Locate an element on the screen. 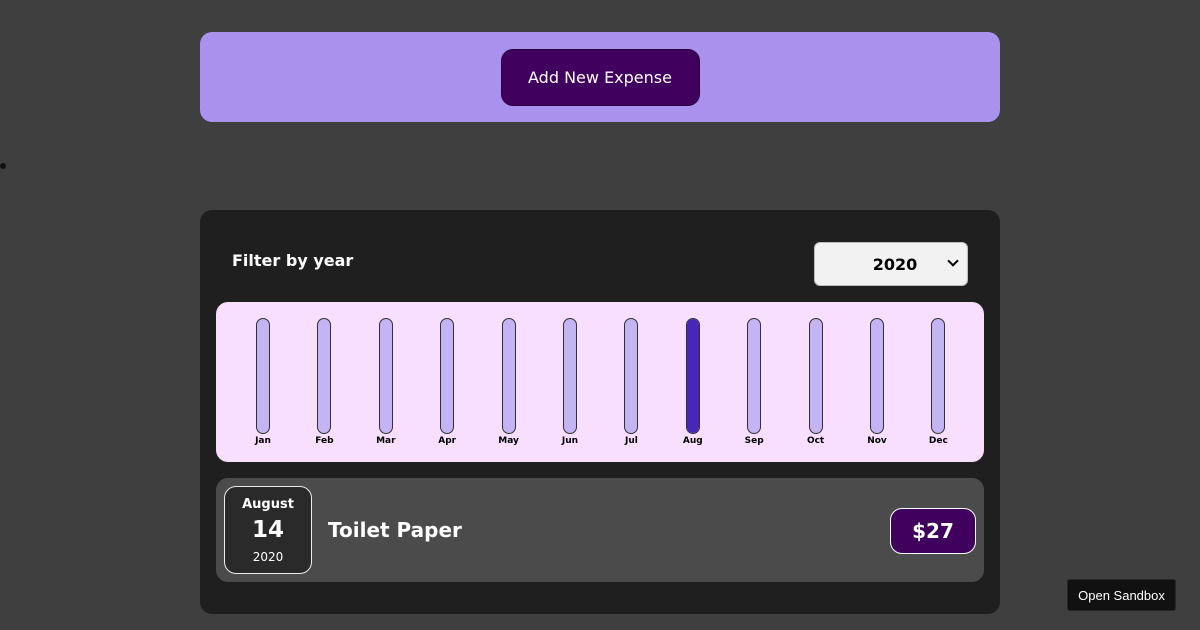 The image size is (1200, 630). year-select: 2020 is located at coordinates (891, 264).